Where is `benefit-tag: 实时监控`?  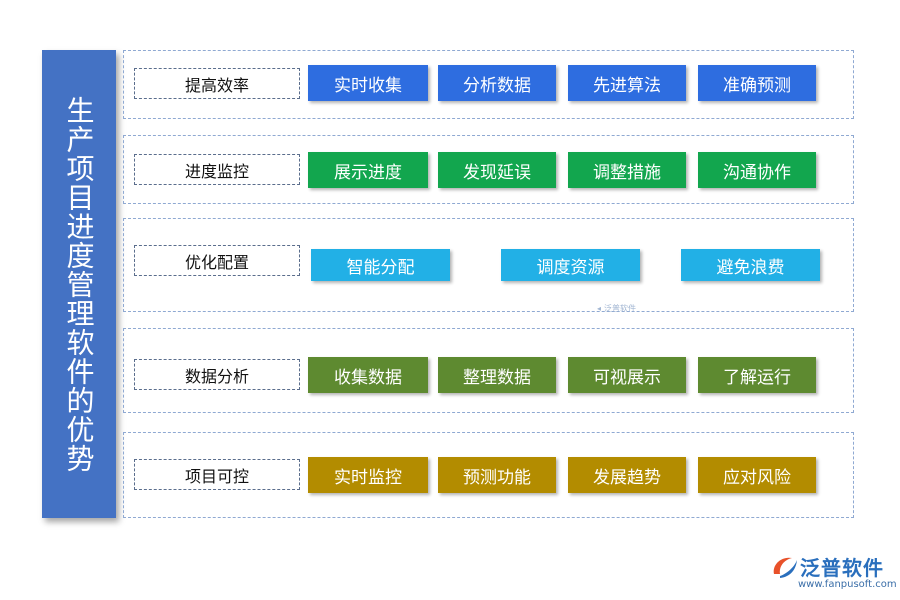
benefit-tag: 实时监控 is located at coordinates (368, 475).